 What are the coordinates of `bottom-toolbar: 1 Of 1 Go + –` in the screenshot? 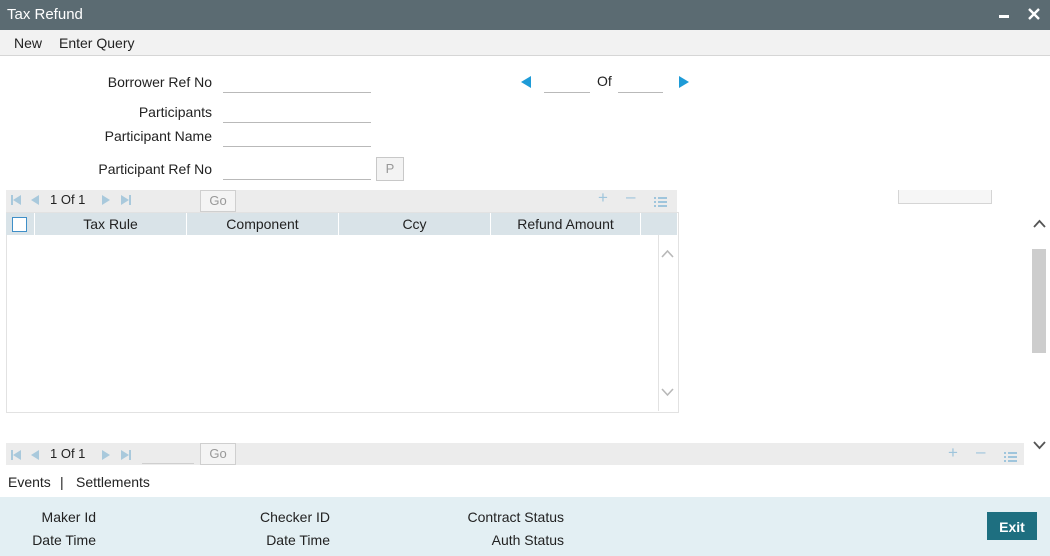 It's located at (515, 455).